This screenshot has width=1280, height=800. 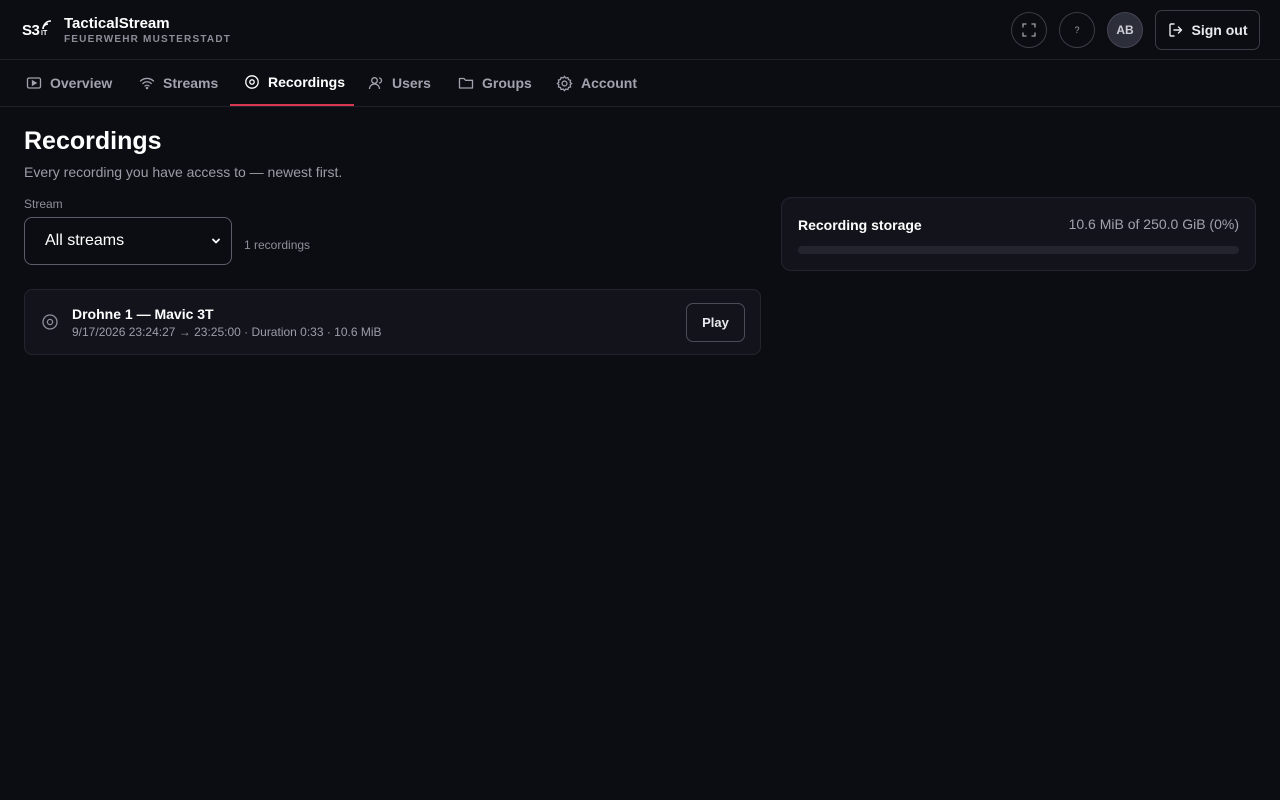 I want to click on sign-out-icon, so click(x=1175, y=30).